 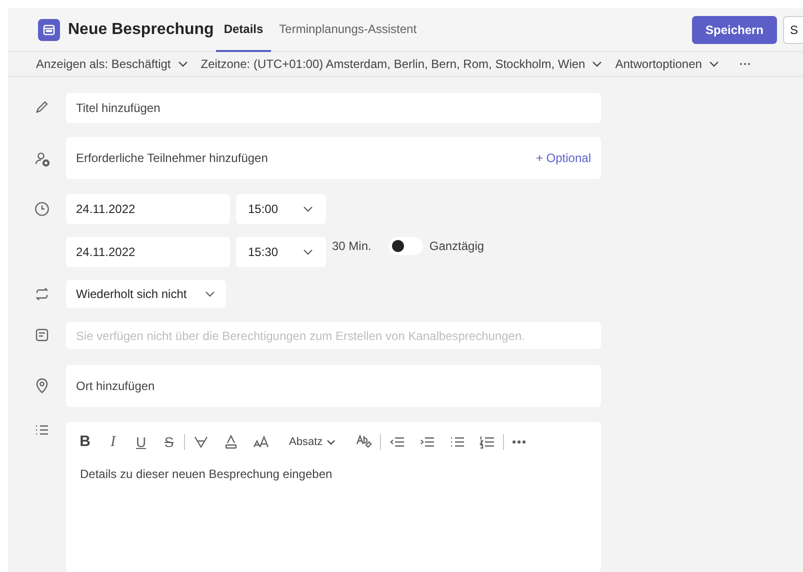 I want to click on add-person-icon, so click(x=42, y=159).